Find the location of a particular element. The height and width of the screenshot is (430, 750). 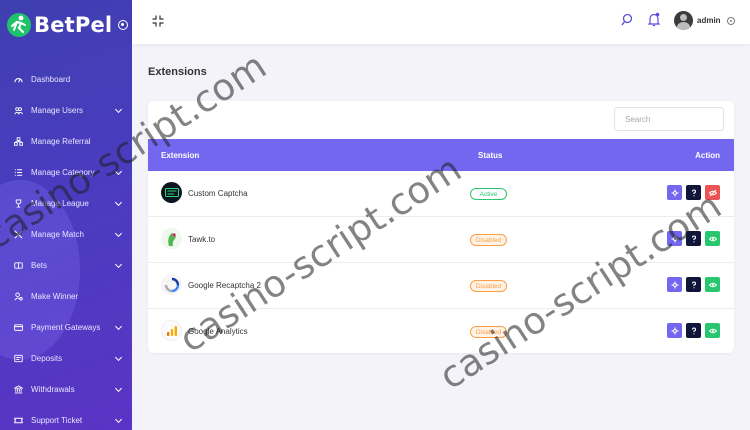

eye-slash-icon is located at coordinates (712, 192).